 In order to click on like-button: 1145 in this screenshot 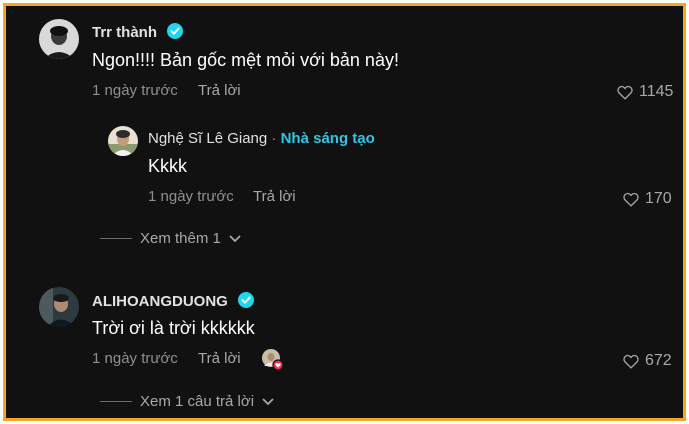, I will do `click(645, 92)`.